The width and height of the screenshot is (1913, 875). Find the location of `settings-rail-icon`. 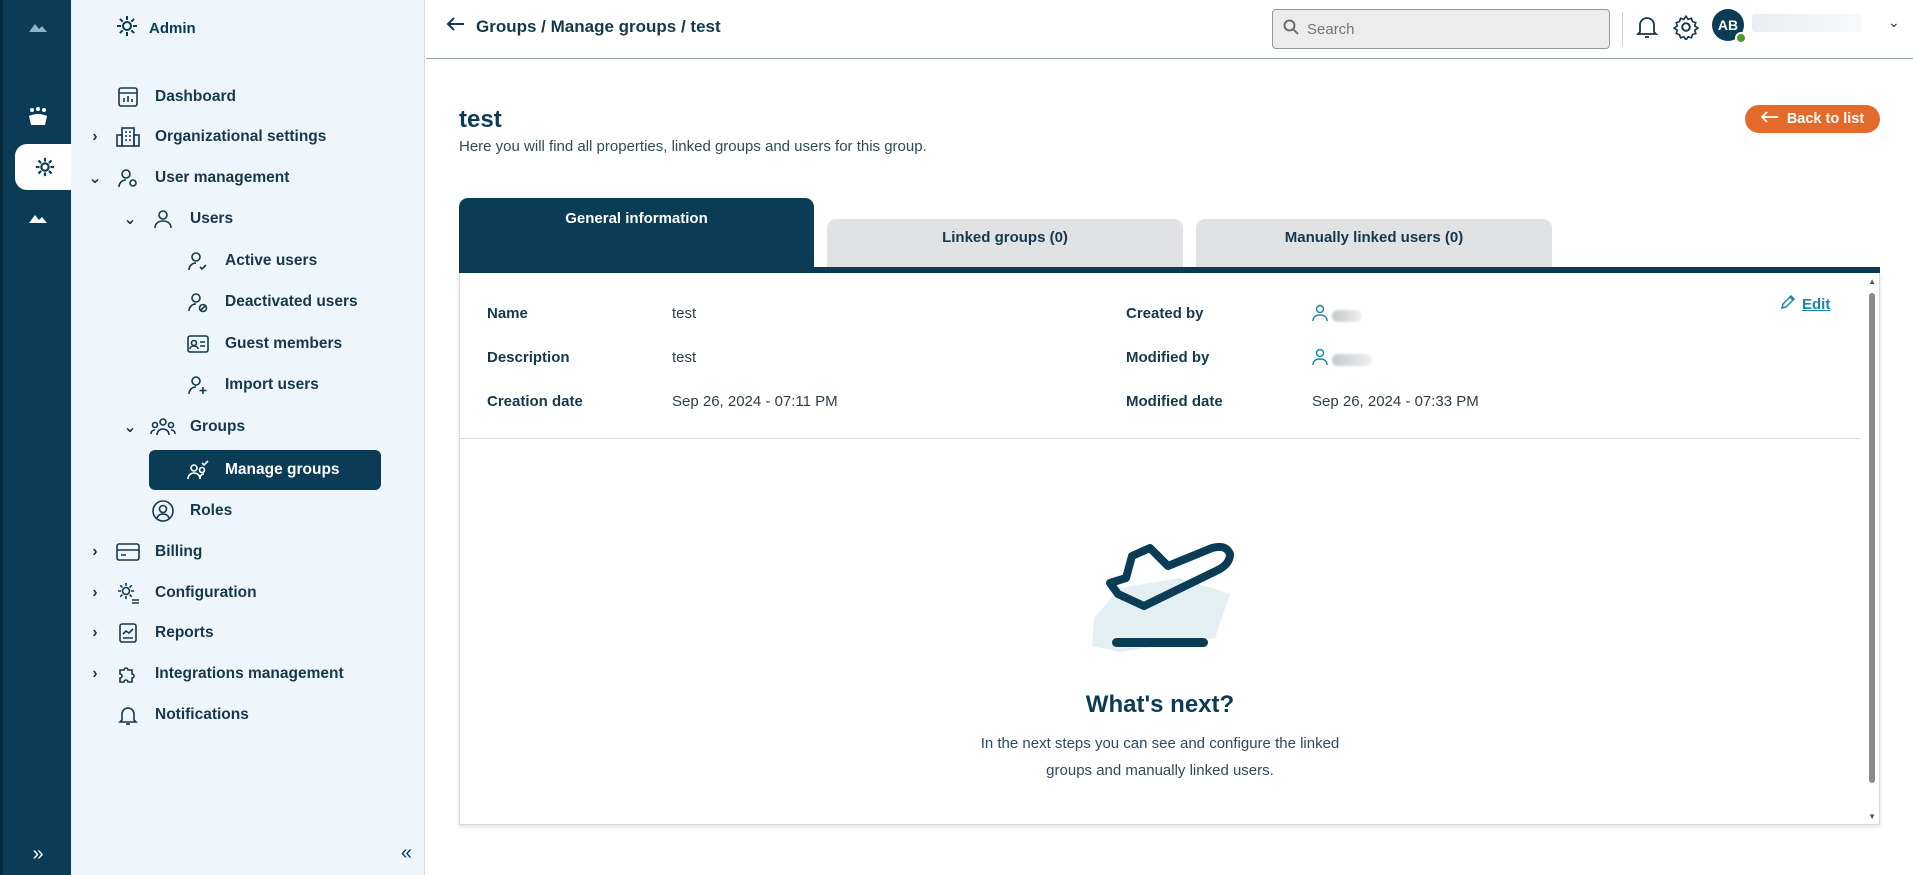

settings-rail-icon is located at coordinates (45, 167).